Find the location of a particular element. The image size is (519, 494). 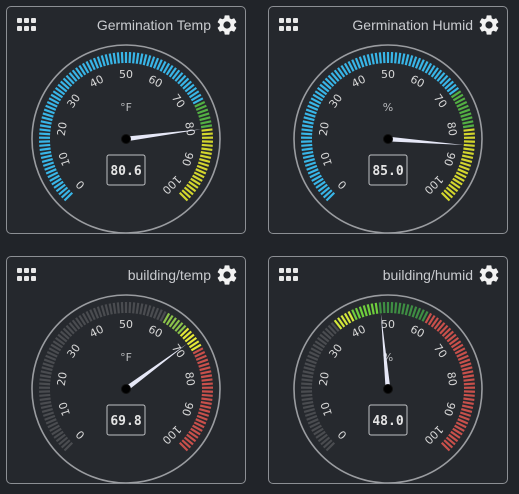

card-header: Germination Temp is located at coordinates (126, 22).